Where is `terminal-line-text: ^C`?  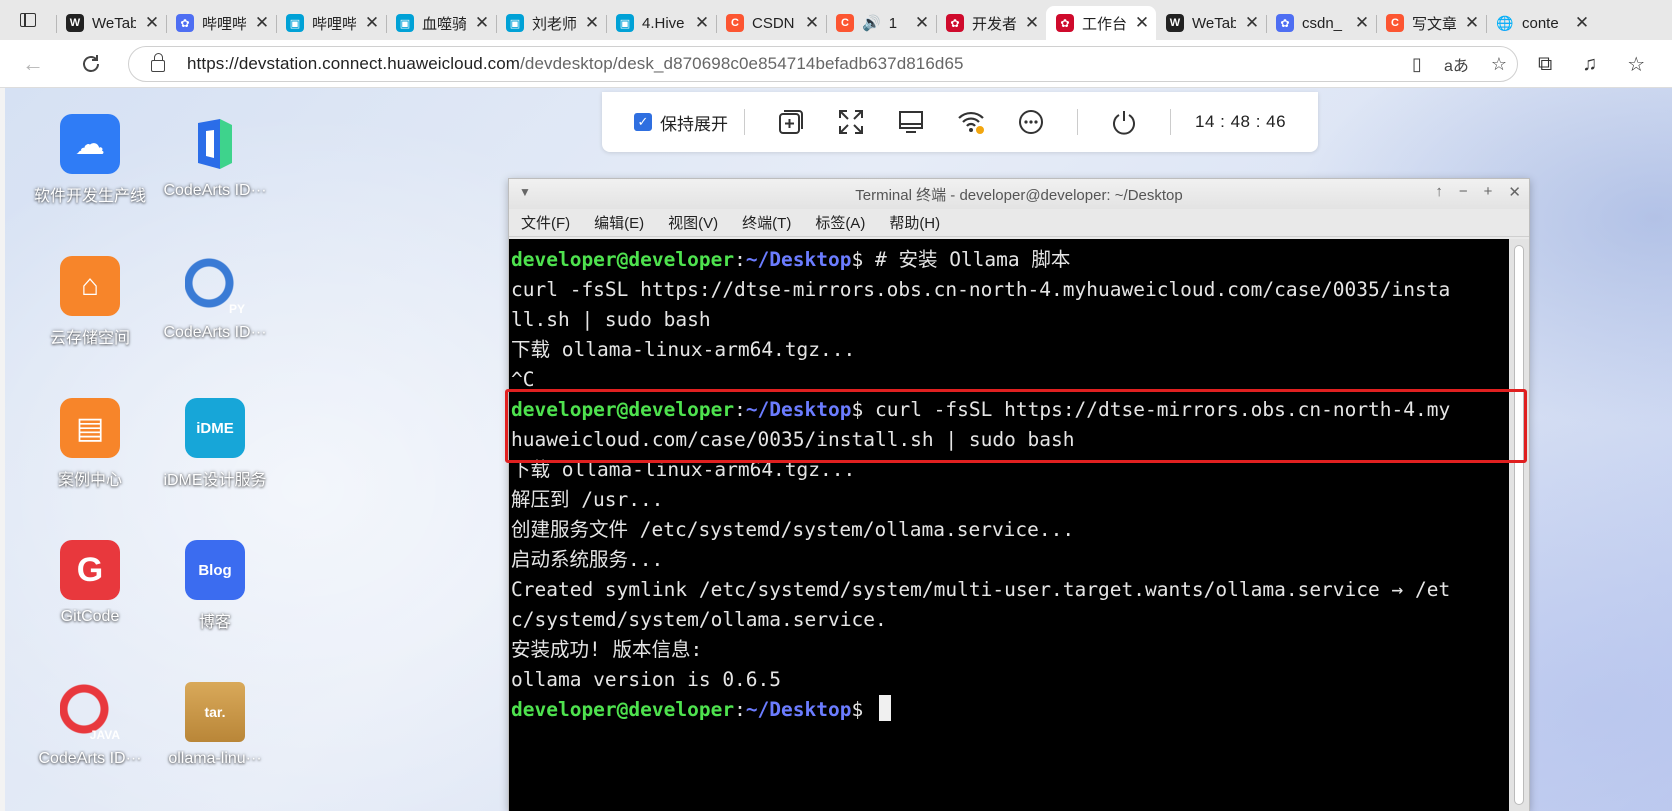
terminal-line-text: ^C is located at coordinates (523, 379).